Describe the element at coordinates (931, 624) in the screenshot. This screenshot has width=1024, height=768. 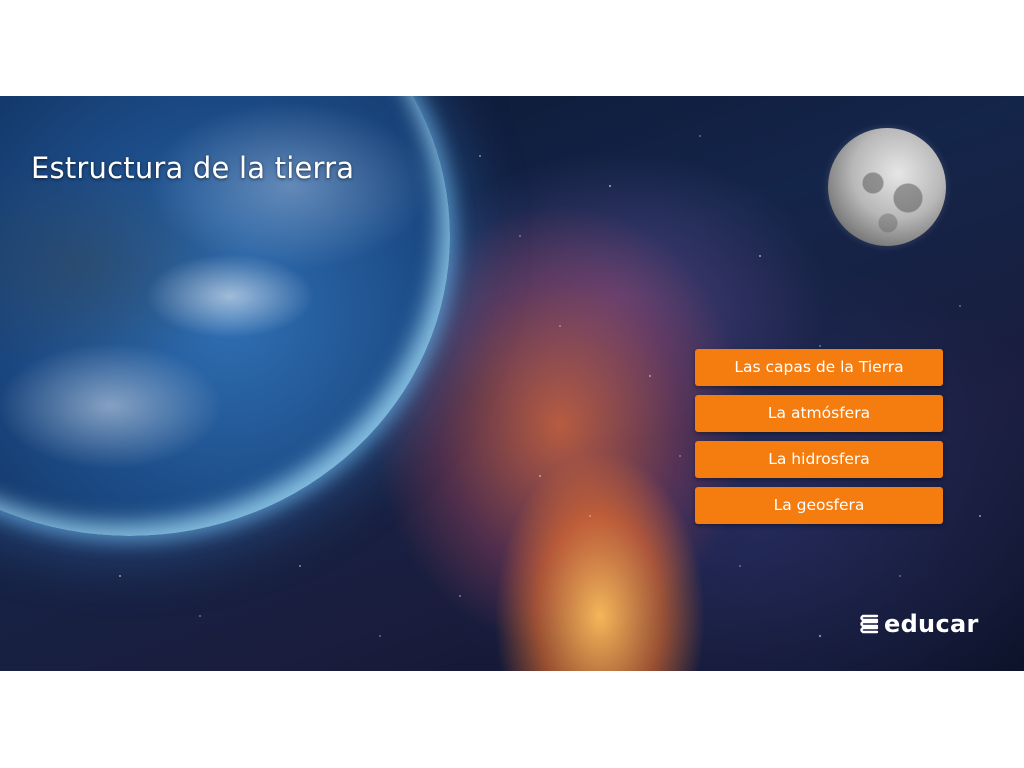
I see `logo-text: educar` at that location.